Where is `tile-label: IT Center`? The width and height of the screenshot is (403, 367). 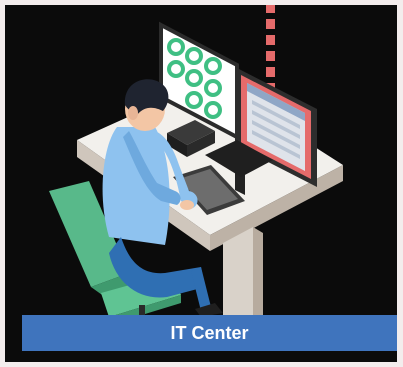 tile-label: IT Center is located at coordinates (209, 332).